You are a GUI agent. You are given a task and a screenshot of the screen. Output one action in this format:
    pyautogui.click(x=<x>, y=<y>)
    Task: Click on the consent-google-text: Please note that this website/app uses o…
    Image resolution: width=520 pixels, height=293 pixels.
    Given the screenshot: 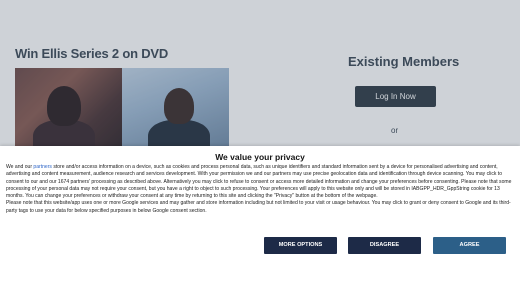 What is the action you would take?
    pyautogui.click(x=258, y=207)
    